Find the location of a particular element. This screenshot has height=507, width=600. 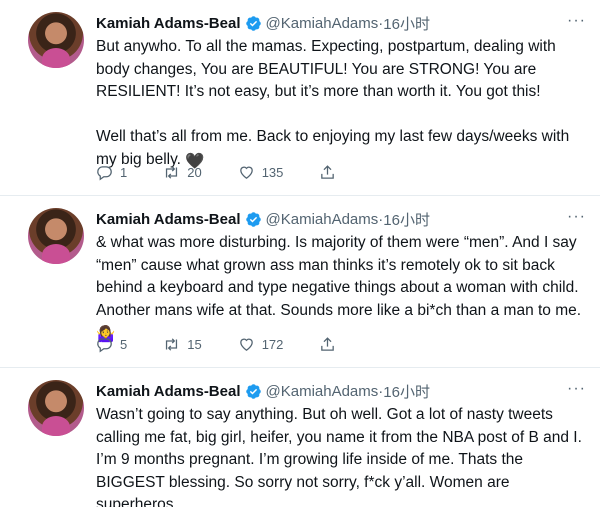

retweet-count: 15 is located at coordinates (194, 344).